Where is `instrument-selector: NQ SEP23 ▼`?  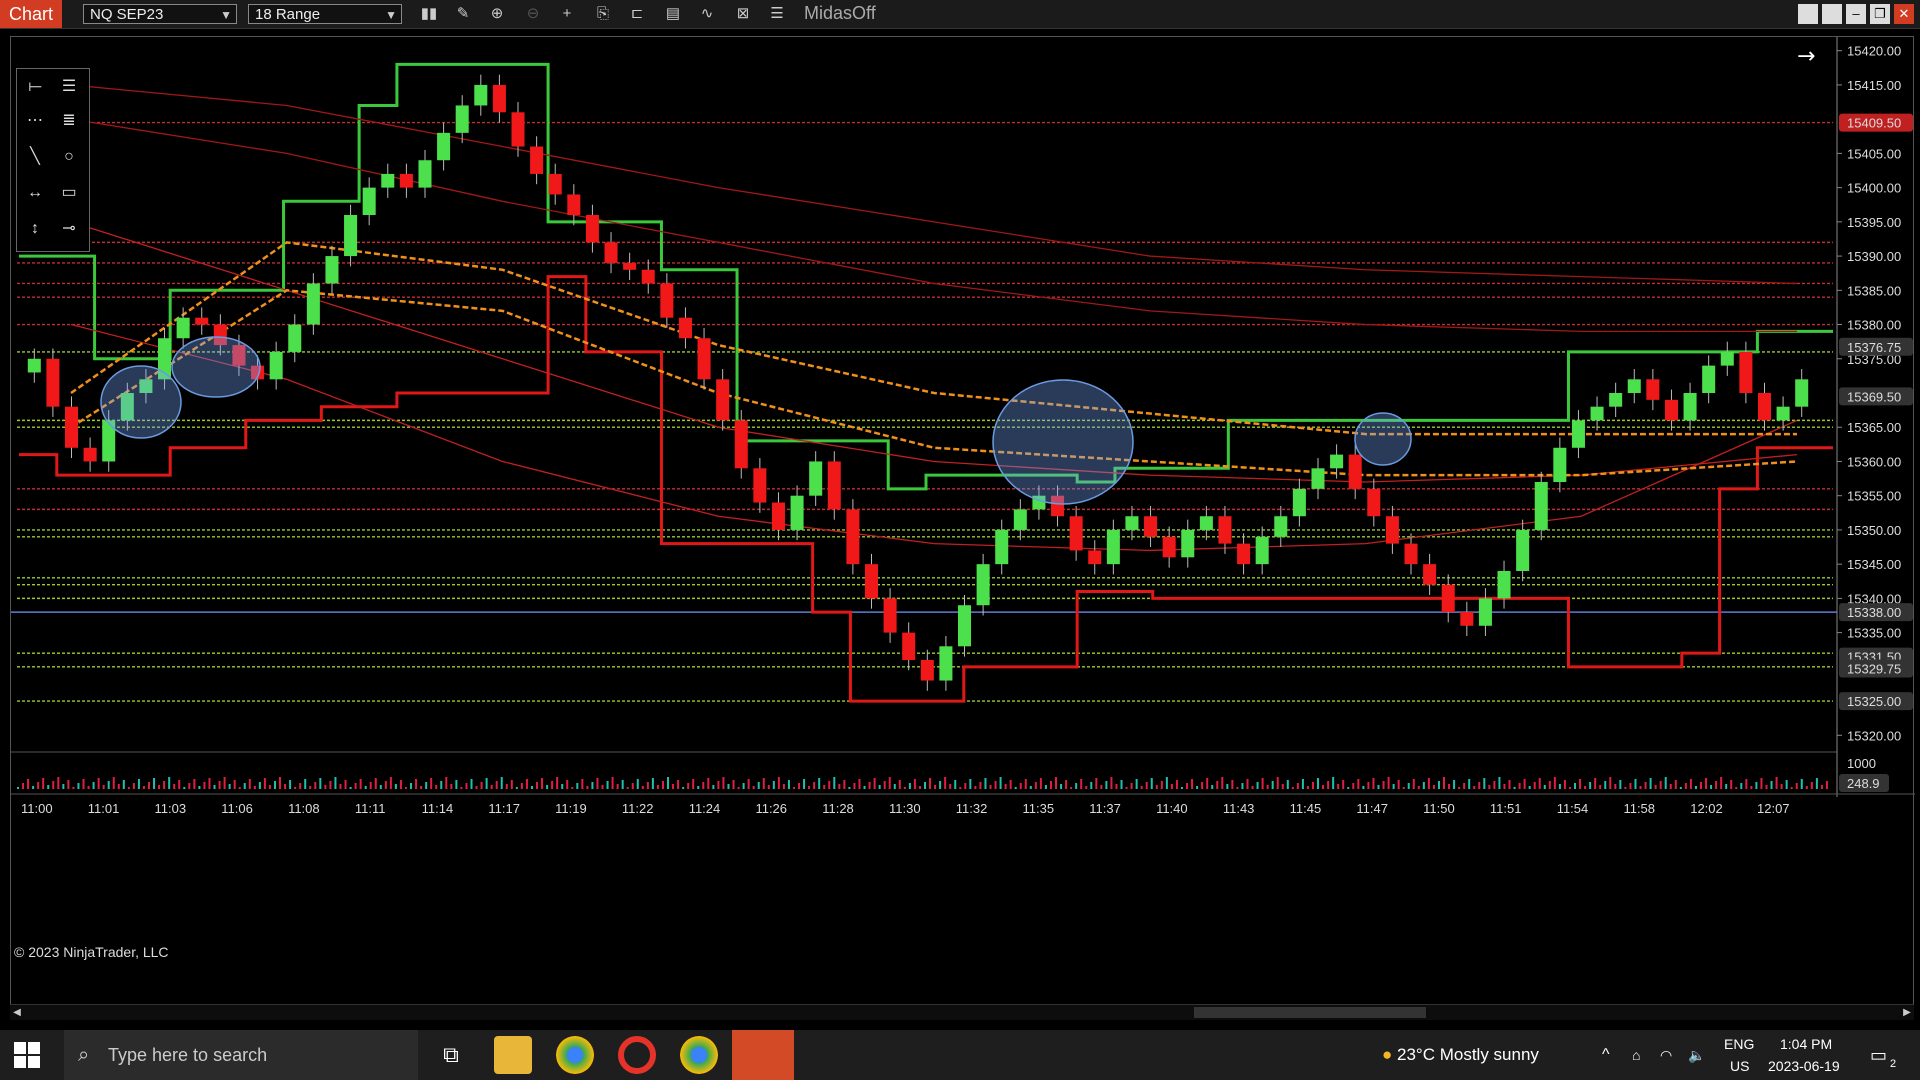
instrument-selector: NQ SEP23 ▼ is located at coordinates (160, 14).